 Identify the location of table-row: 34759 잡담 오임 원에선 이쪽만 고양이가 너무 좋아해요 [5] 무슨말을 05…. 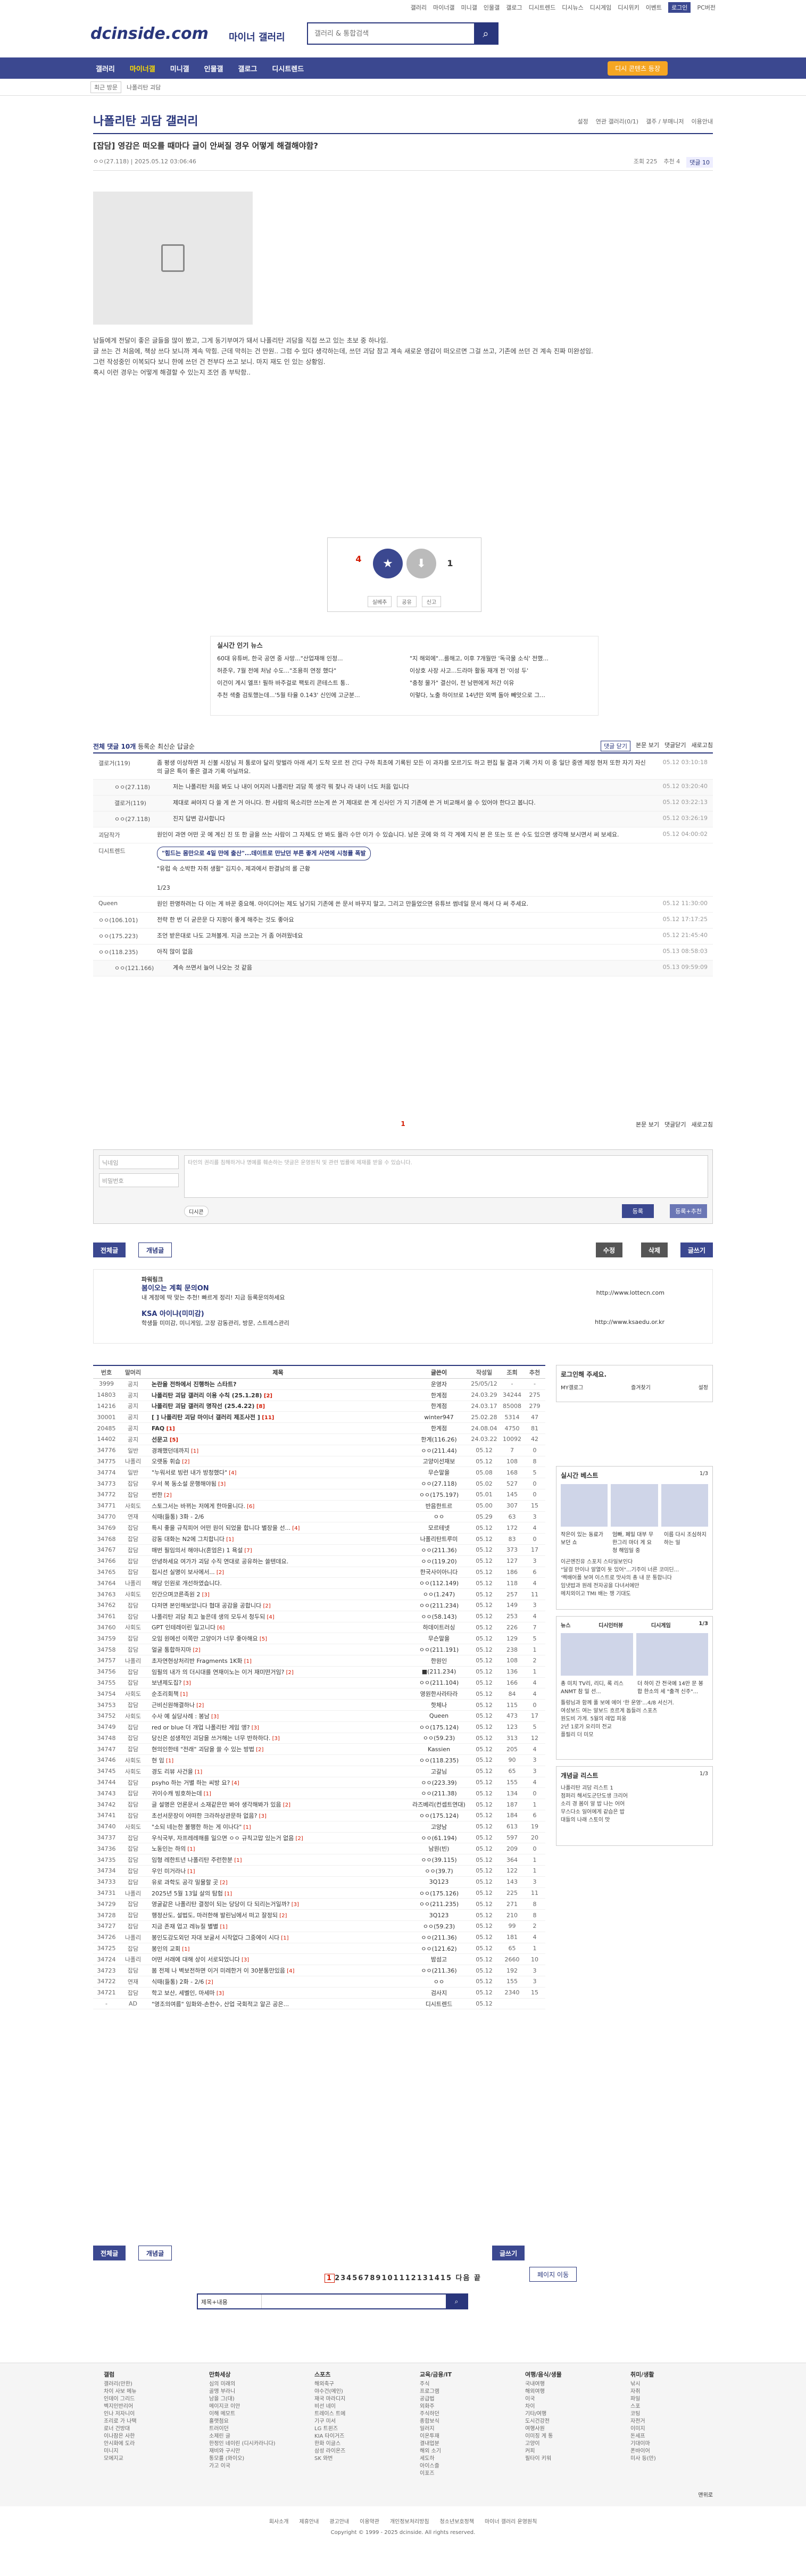
(319, 1639).